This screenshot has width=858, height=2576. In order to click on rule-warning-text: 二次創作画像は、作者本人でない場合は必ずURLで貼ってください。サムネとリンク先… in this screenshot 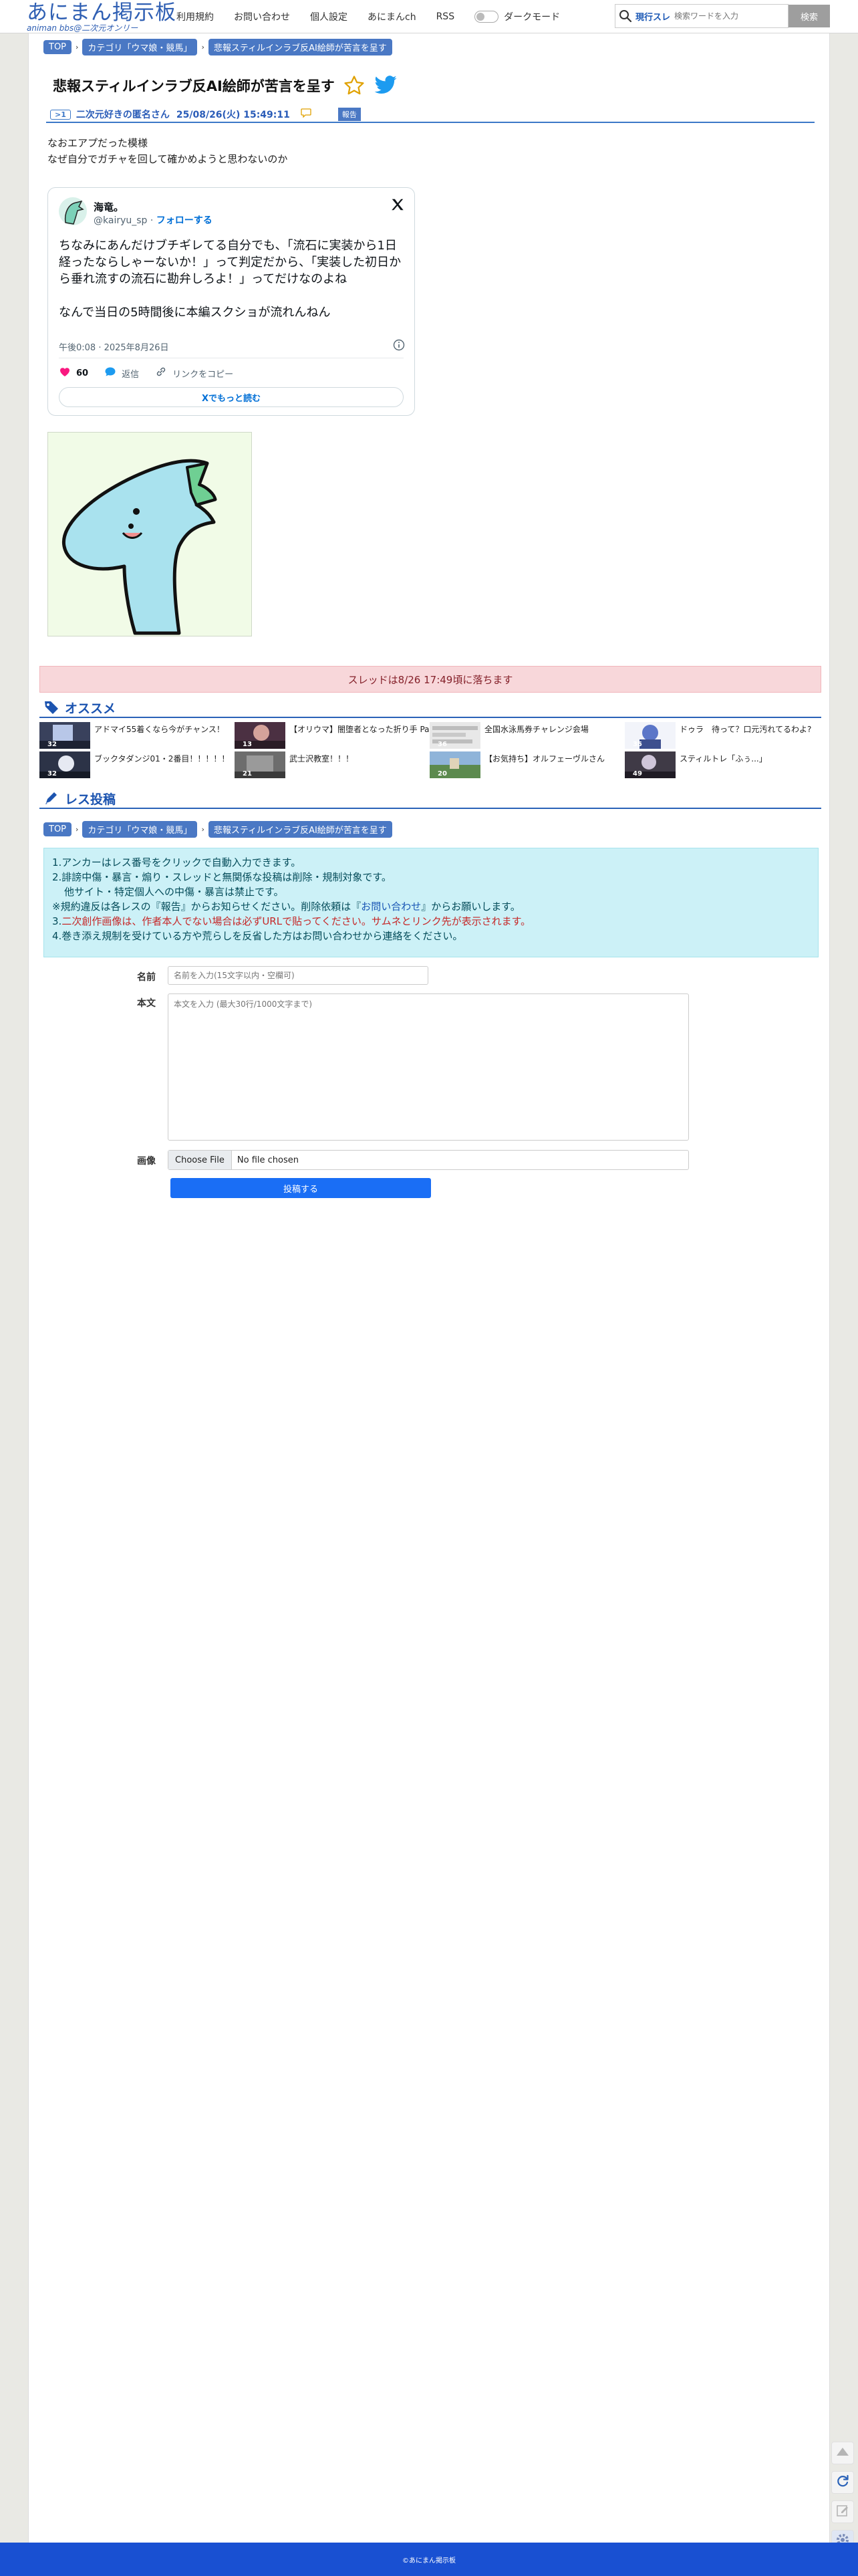, I will do `click(296, 921)`.